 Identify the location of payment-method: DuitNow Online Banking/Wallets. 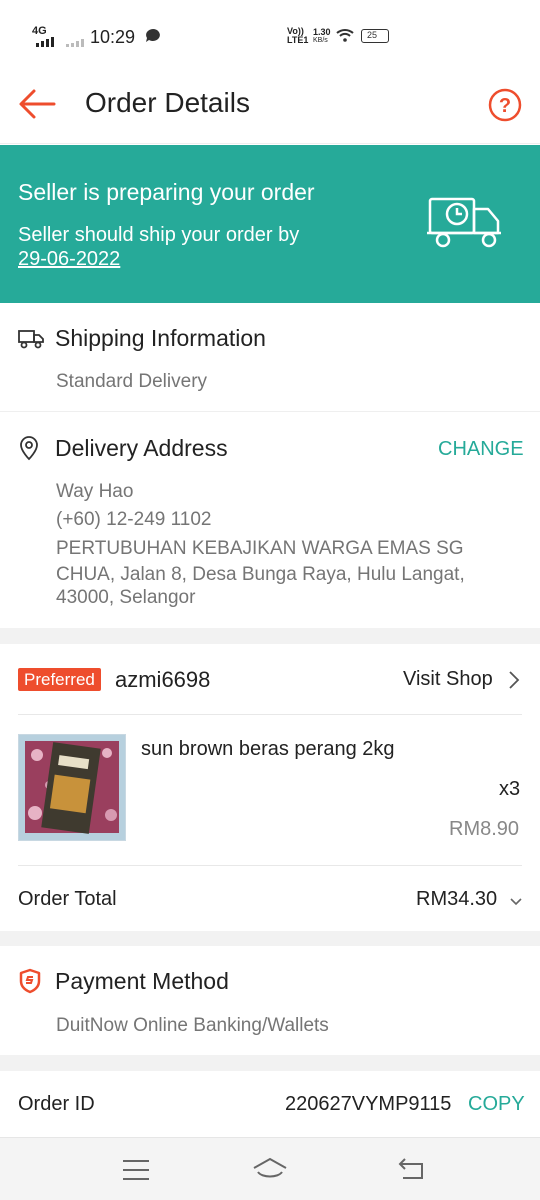
(192, 1025).